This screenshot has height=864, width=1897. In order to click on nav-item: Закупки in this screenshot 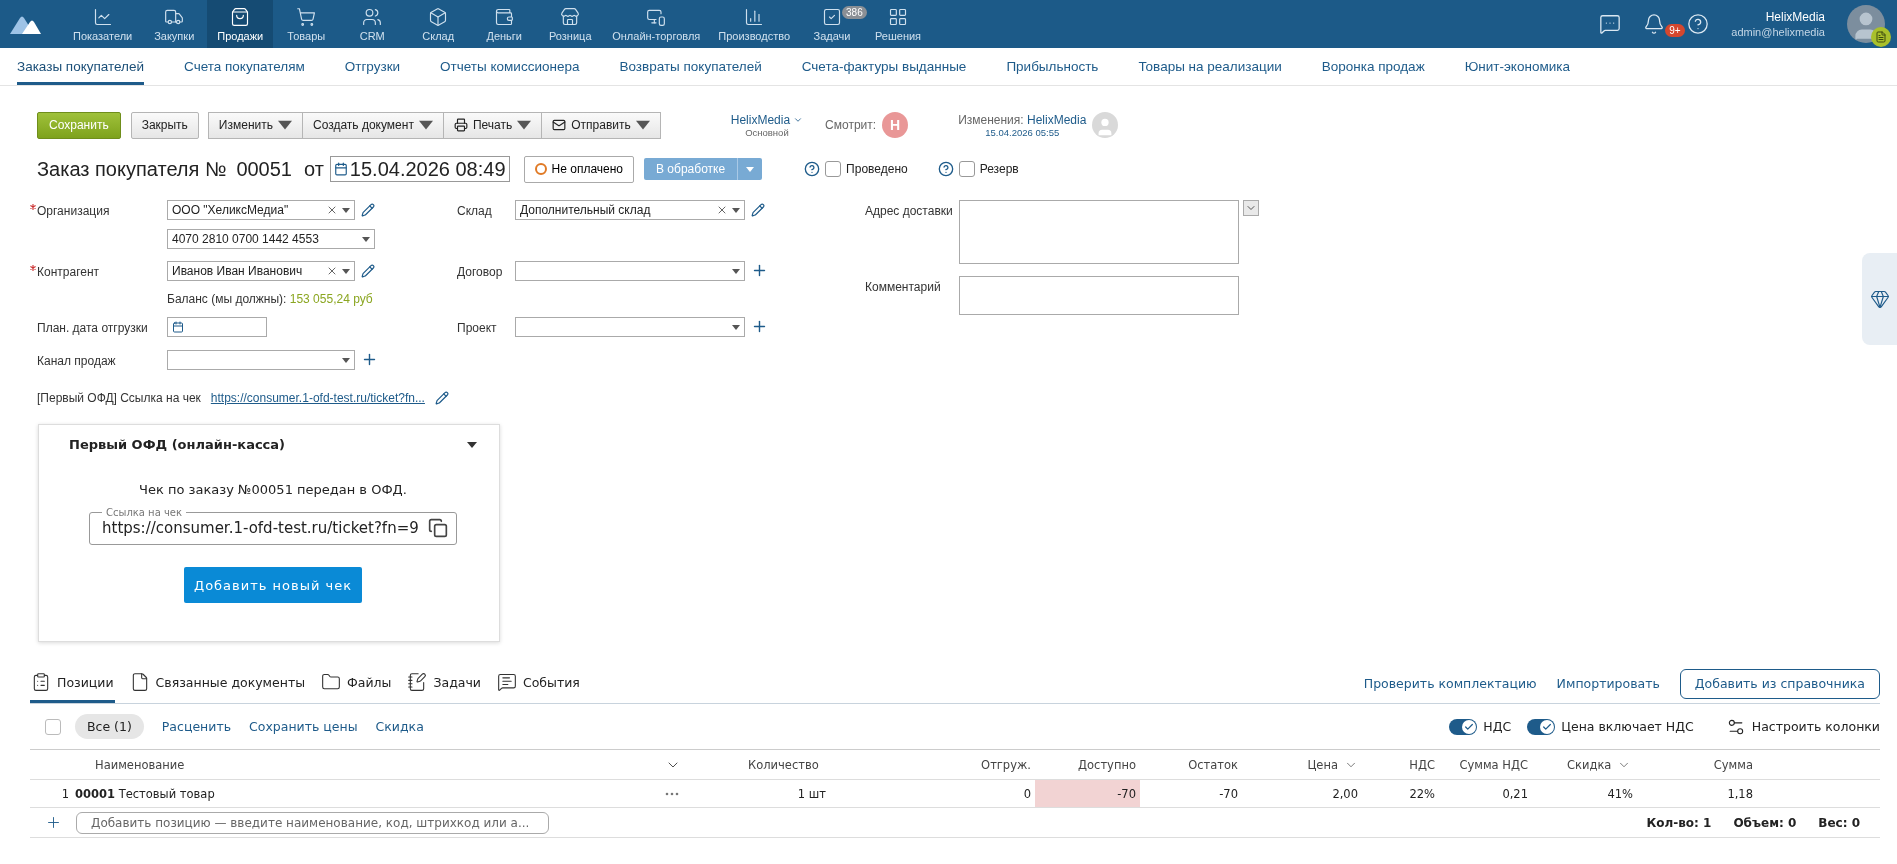, I will do `click(174, 24)`.